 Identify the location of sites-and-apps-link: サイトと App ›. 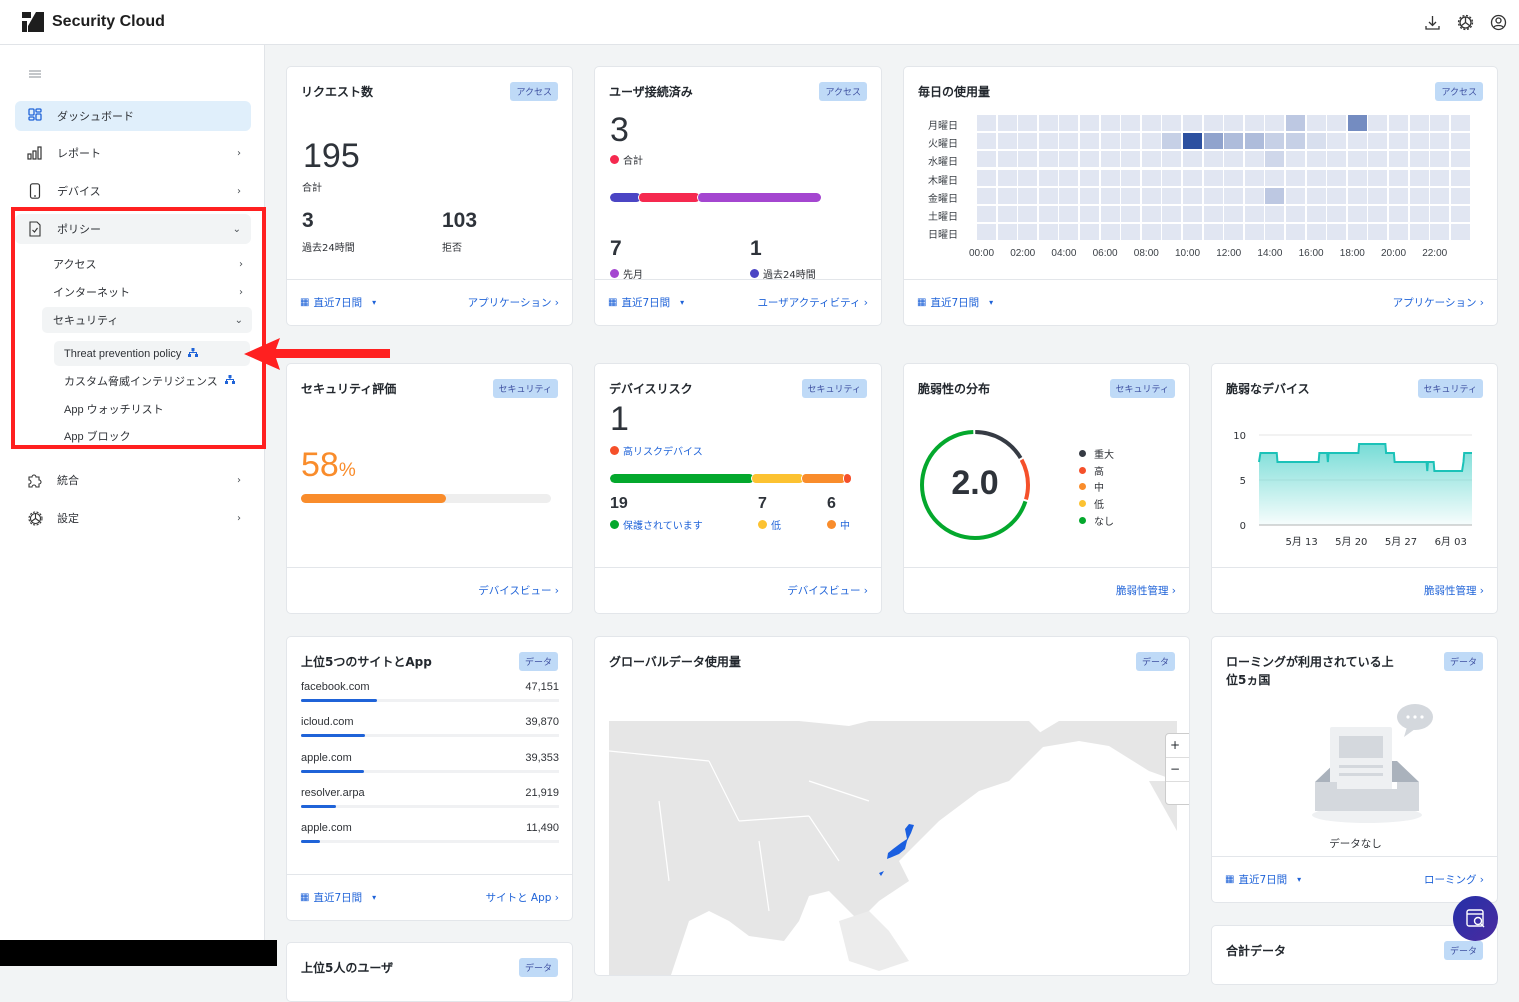
(522, 897).